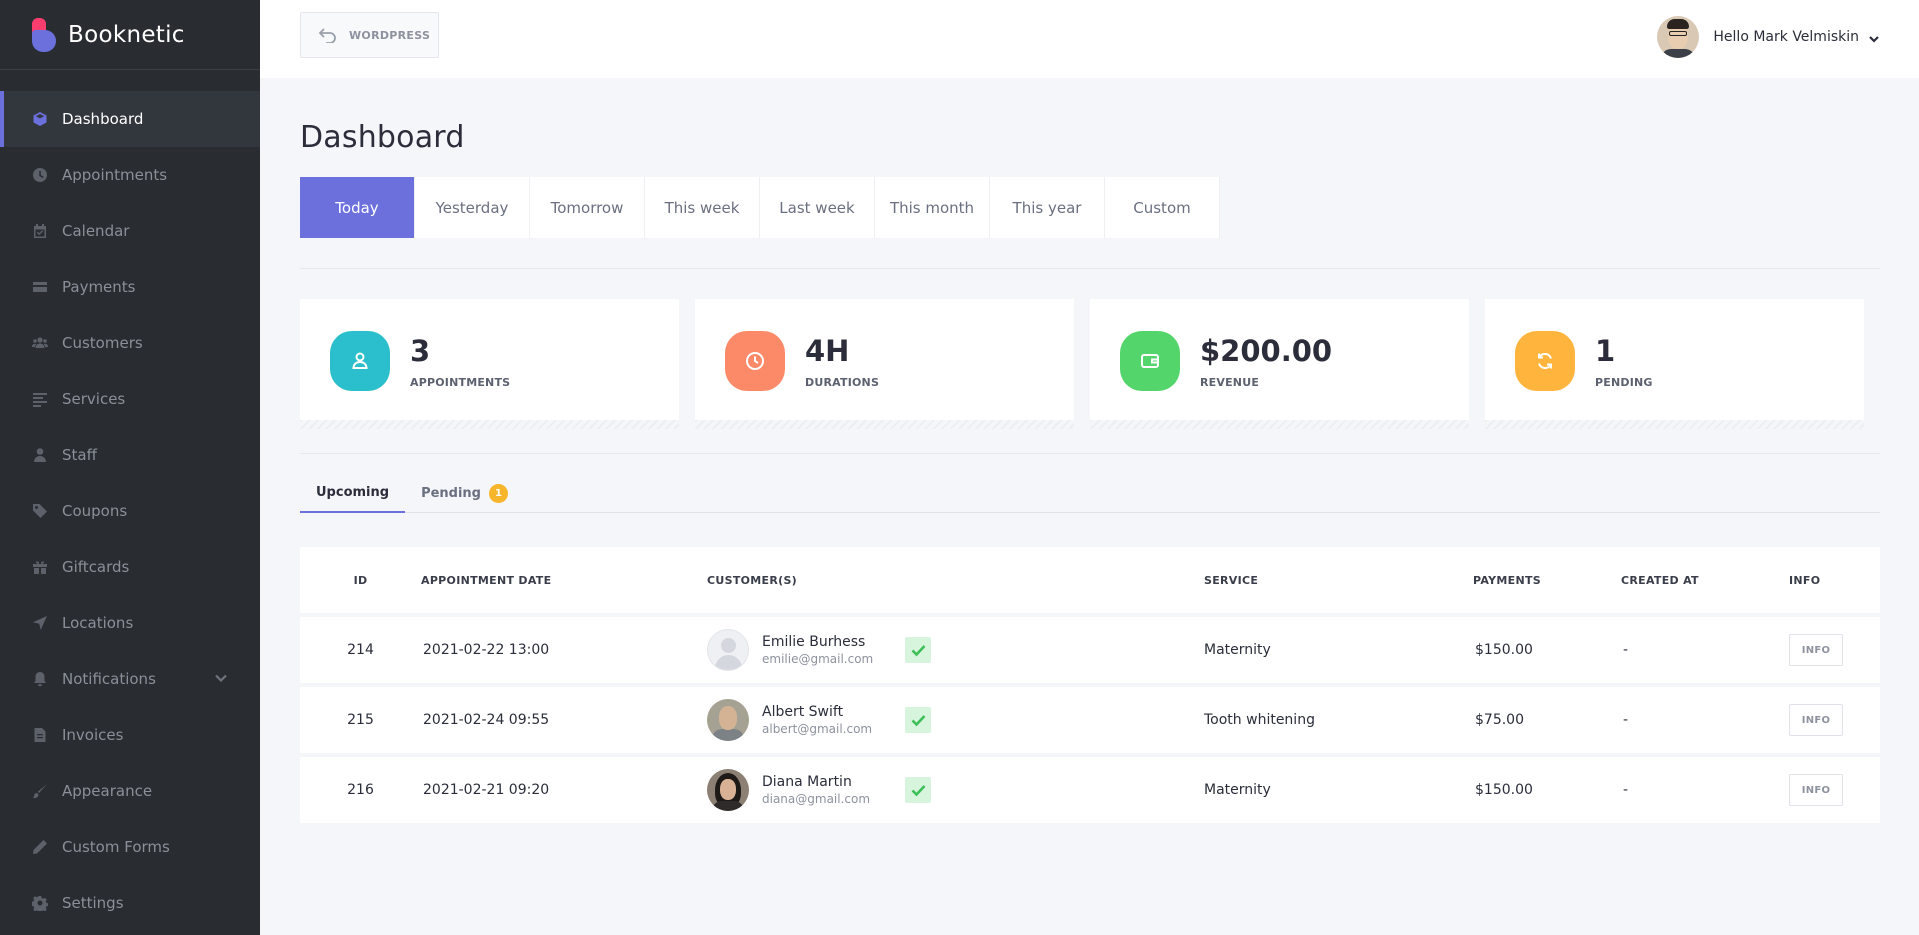 The width and height of the screenshot is (1919, 935). Describe the element at coordinates (40, 679) in the screenshot. I see `bell-icon` at that location.